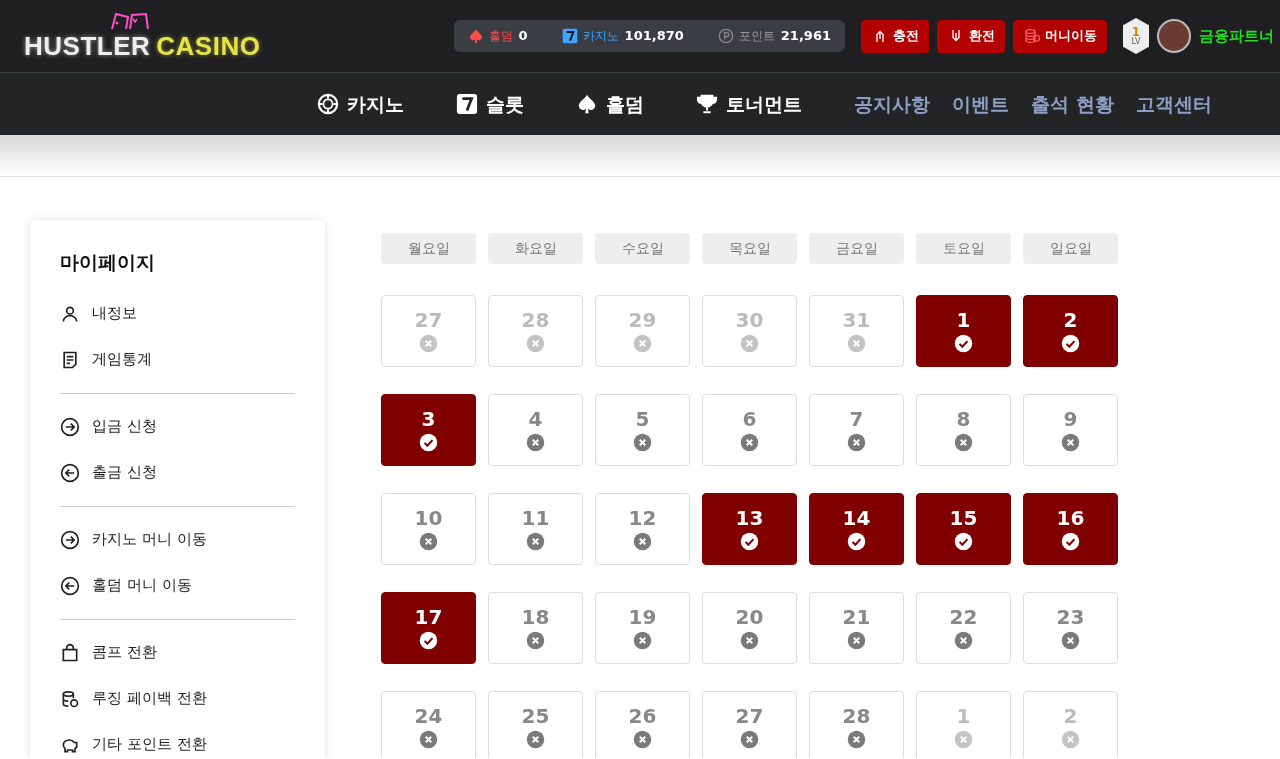 This screenshot has width=1280, height=759. Describe the element at coordinates (856, 616) in the screenshot. I see `day-number: 21` at that location.